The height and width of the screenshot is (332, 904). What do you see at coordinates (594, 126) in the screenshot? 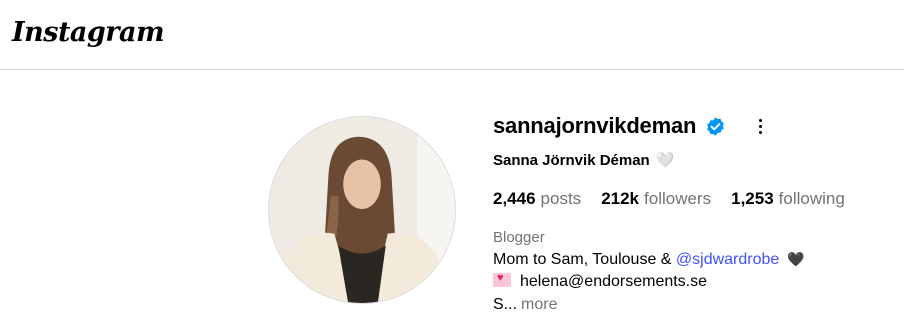
I see `profile-username: sannajornvikdeman` at bounding box center [594, 126].